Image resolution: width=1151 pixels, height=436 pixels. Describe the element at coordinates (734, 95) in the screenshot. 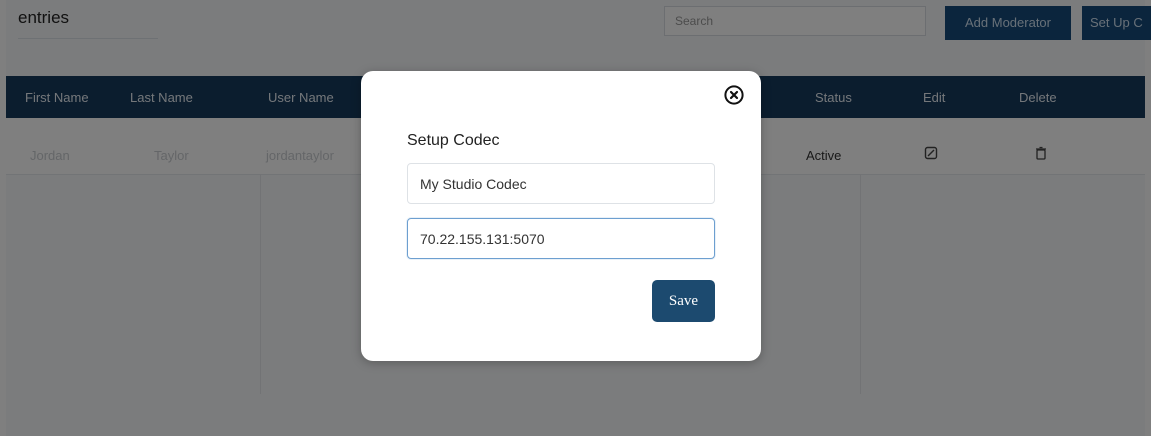

I see `close-icon` at that location.